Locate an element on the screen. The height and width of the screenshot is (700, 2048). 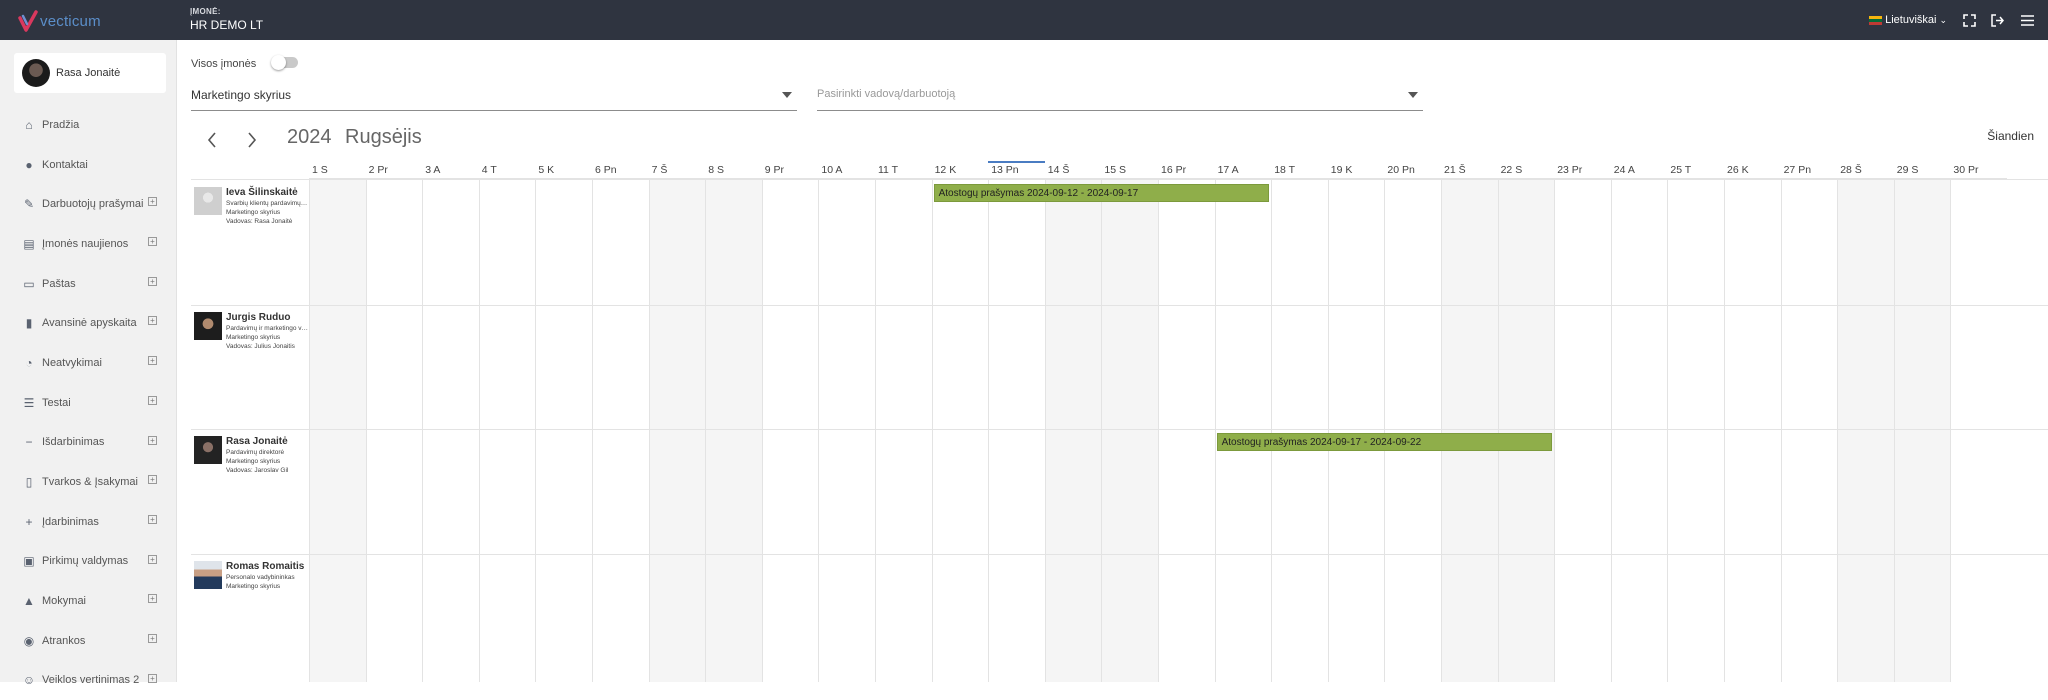
sidebar-item-label: Darbuotojų prašymai is located at coordinates (93, 204).